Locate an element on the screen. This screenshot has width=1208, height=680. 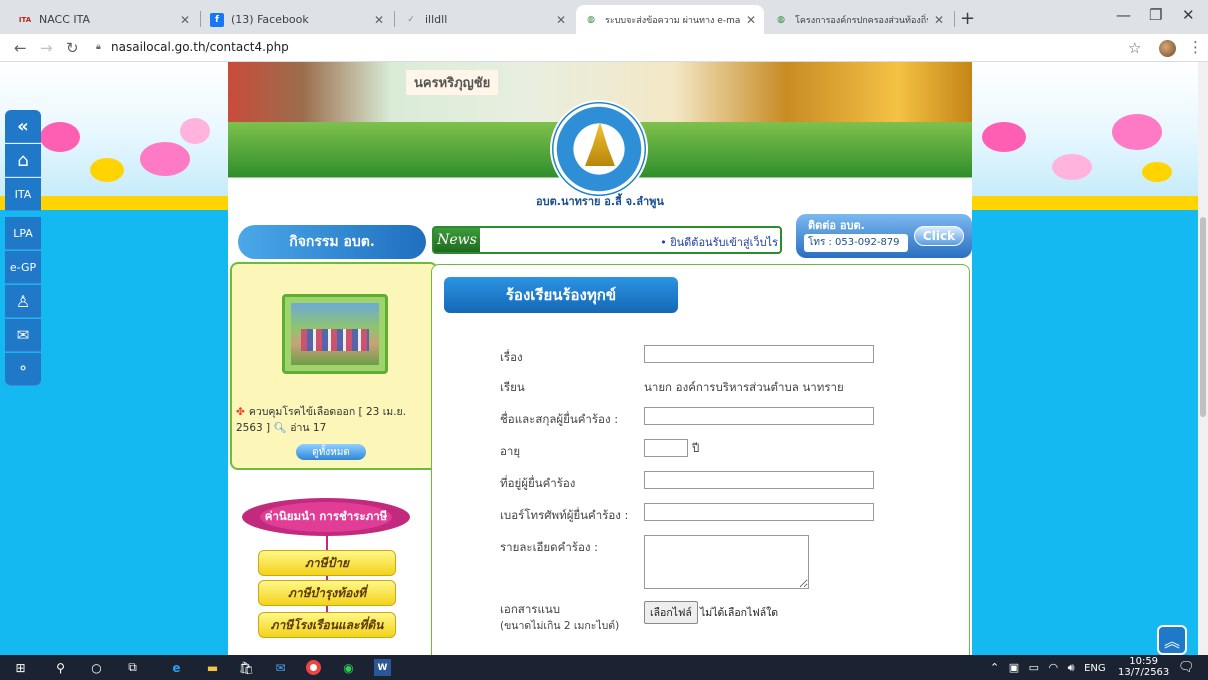
task-view-icon: ⧉ is located at coordinates (132, 667).